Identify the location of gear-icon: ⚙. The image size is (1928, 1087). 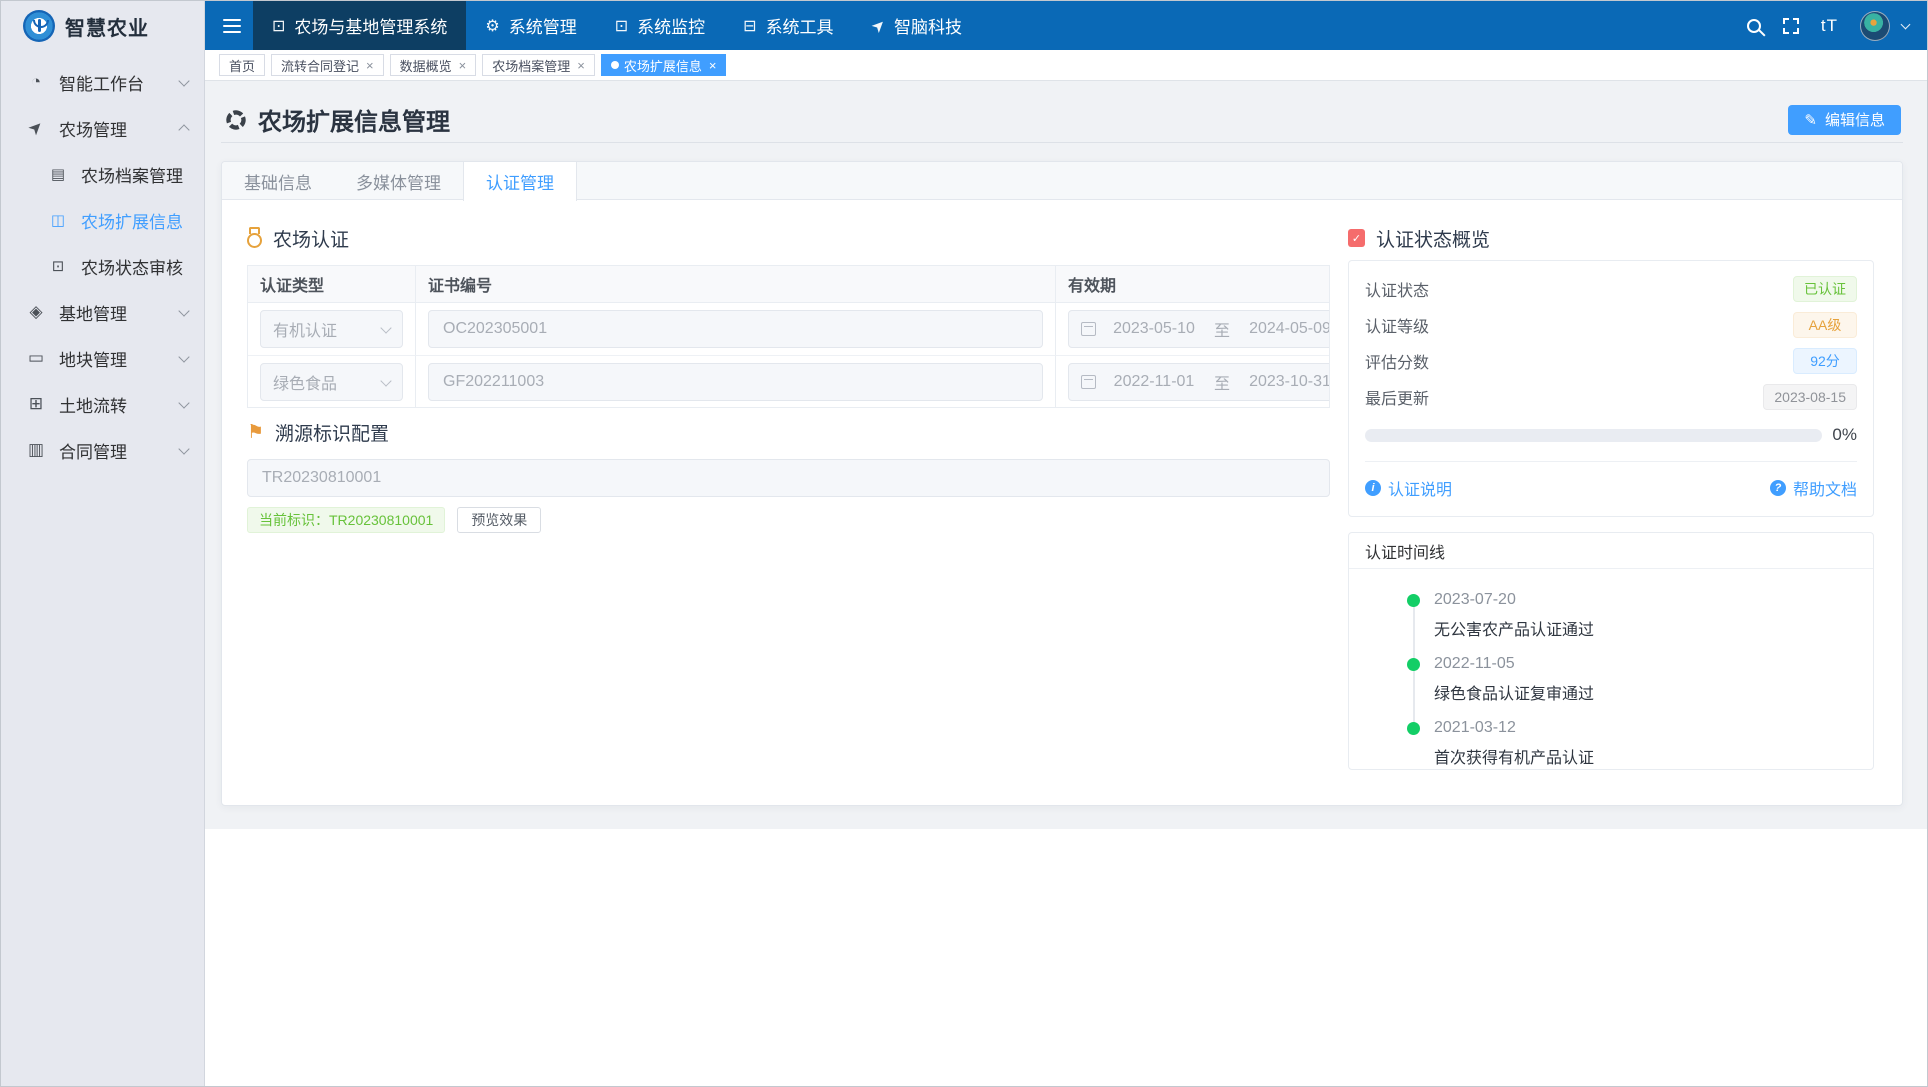
(492, 26).